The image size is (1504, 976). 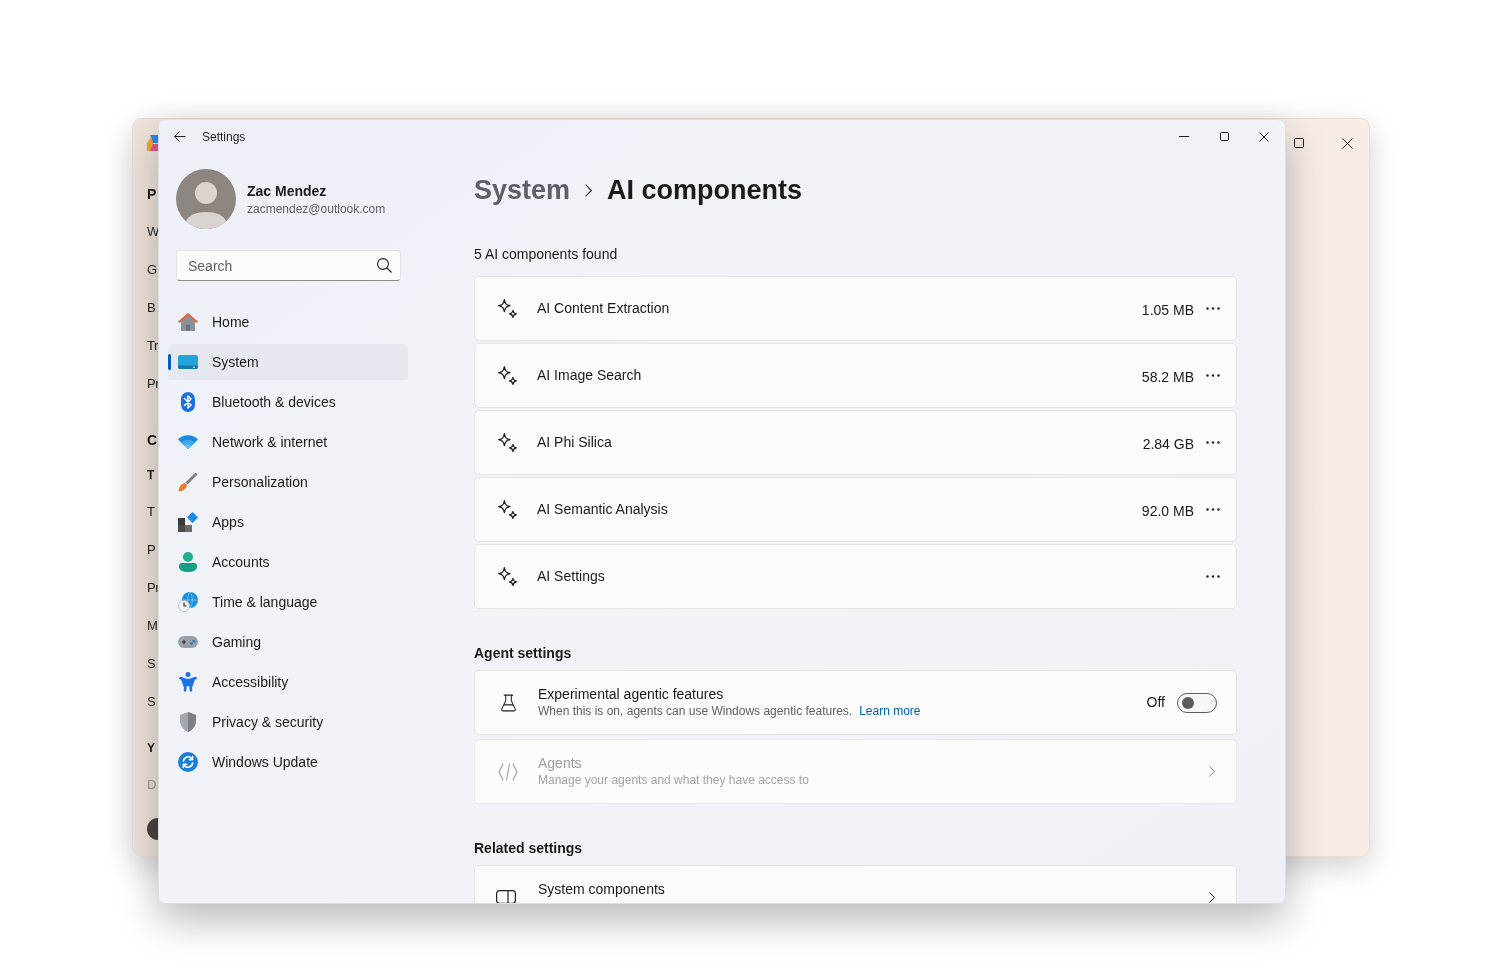 What do you see at coordinates (288, 522) in the screenshot?
I see `nav-item: Apps` at bounding box center [288, 522].